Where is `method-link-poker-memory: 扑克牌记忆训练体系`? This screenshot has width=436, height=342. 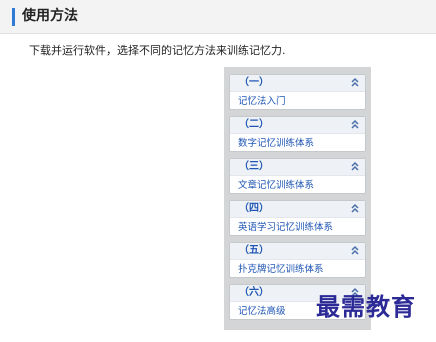 method-link-poker-memory: 扑克牌记忆训练体系 is located at coordinates (281, 269).